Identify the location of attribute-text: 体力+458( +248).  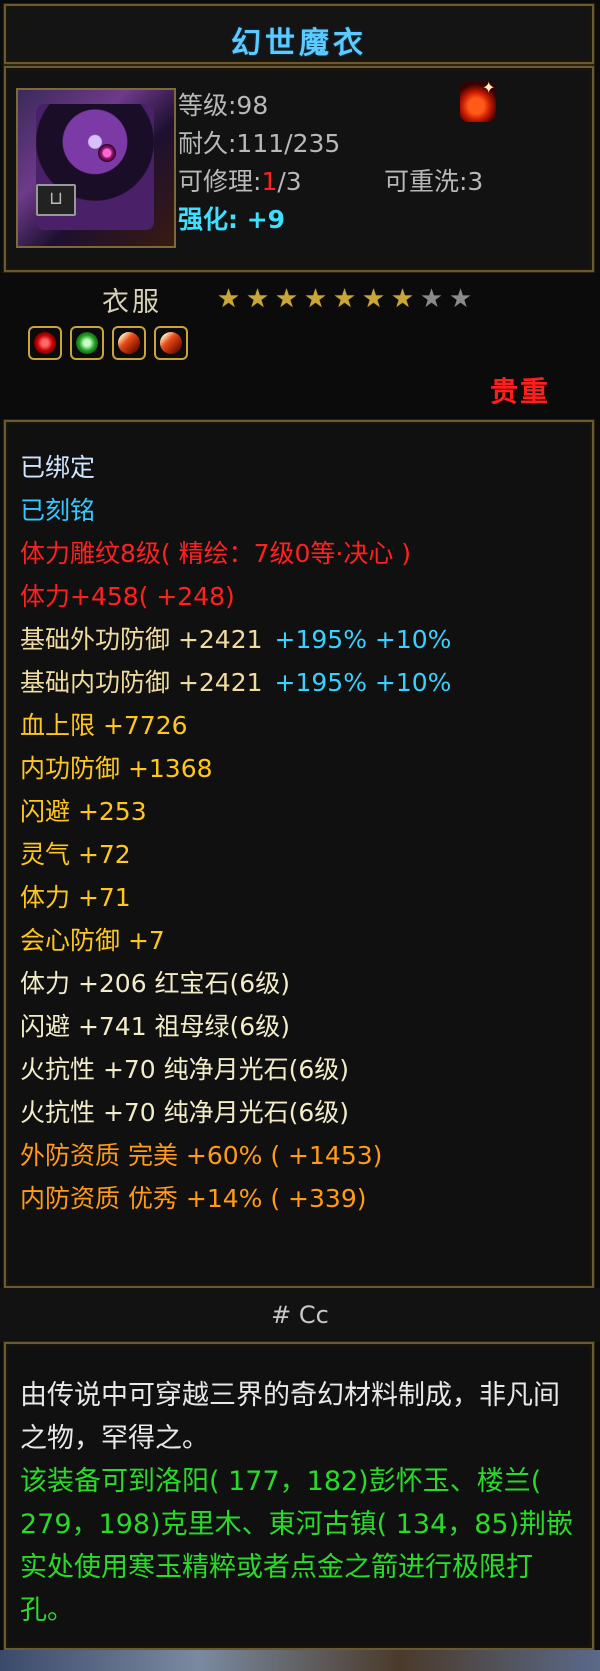
(127, 596).